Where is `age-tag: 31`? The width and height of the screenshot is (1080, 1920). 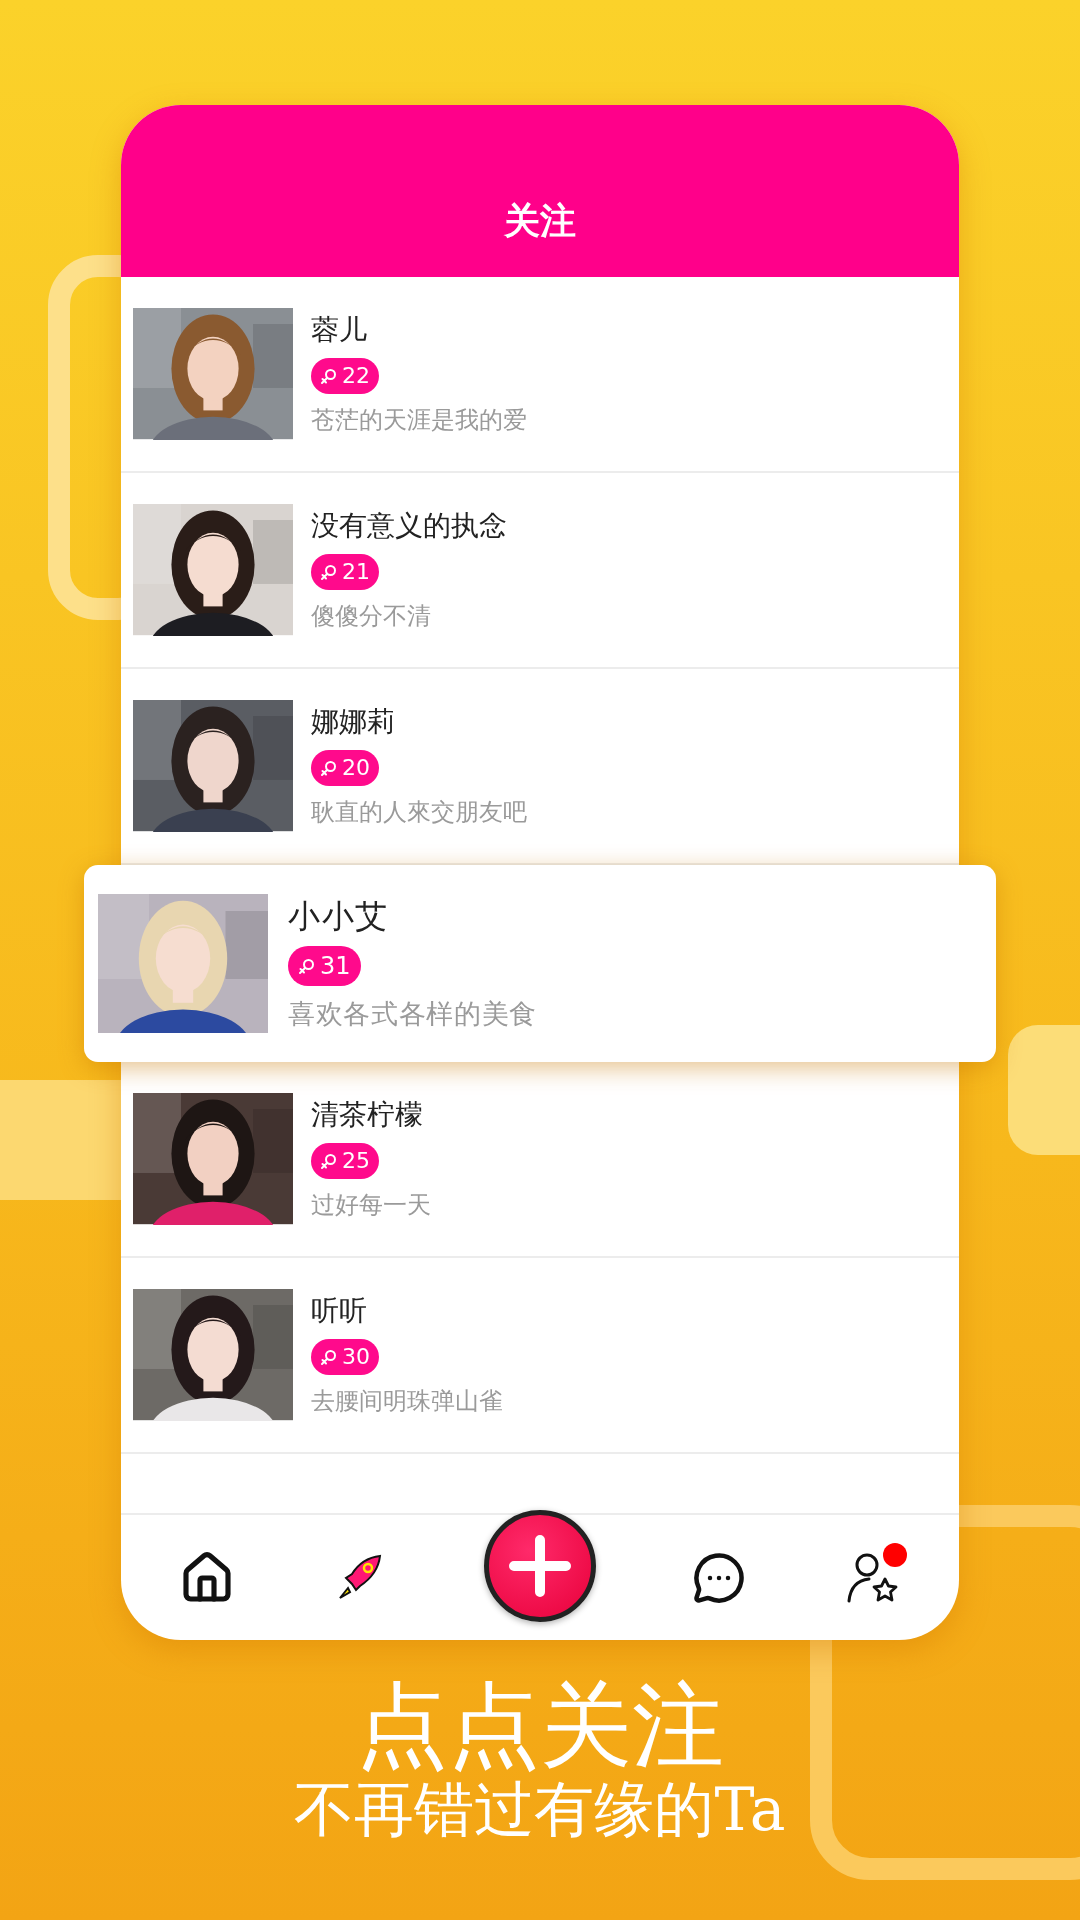
age-tag: 31 is located at coordinates (324, 966).